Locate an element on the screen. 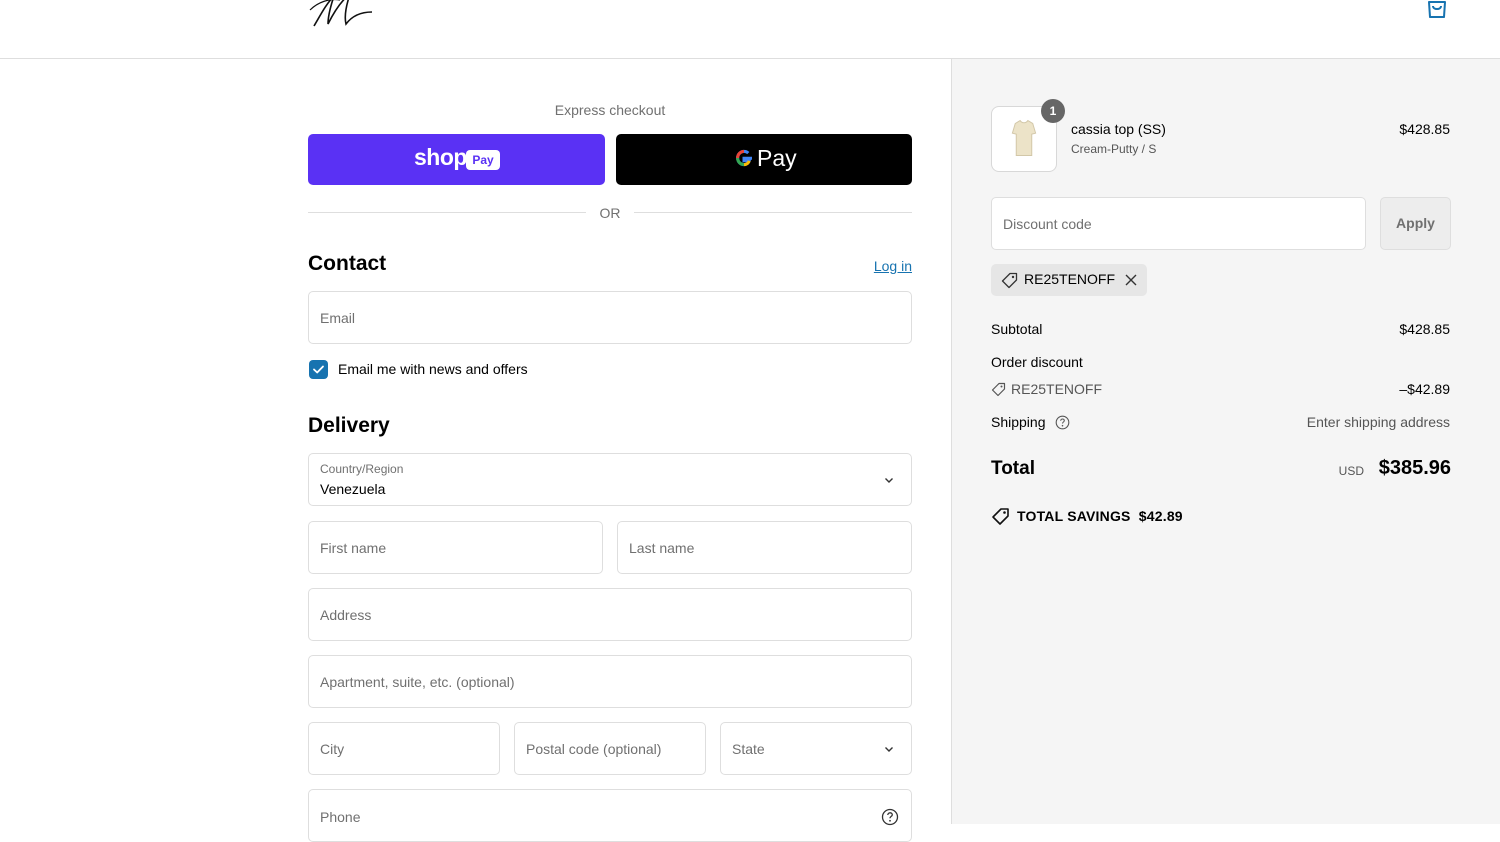  quantity-badge: 1 is located at coordinates (1053, 111).